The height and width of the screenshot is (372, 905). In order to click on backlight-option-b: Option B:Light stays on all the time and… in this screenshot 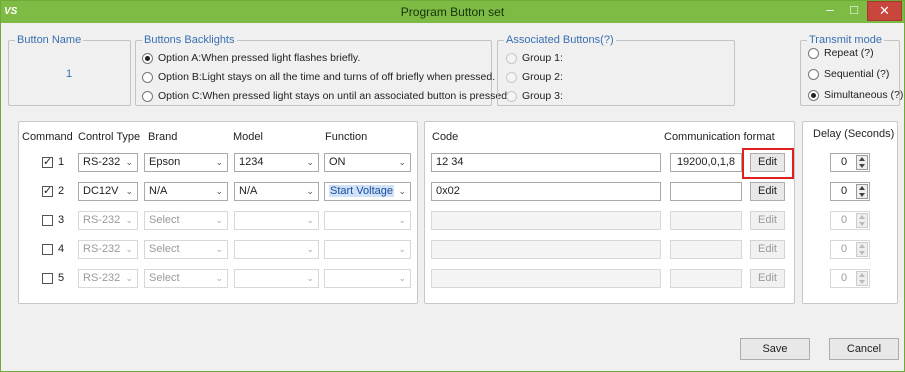, I will do `click(318, 77)`.